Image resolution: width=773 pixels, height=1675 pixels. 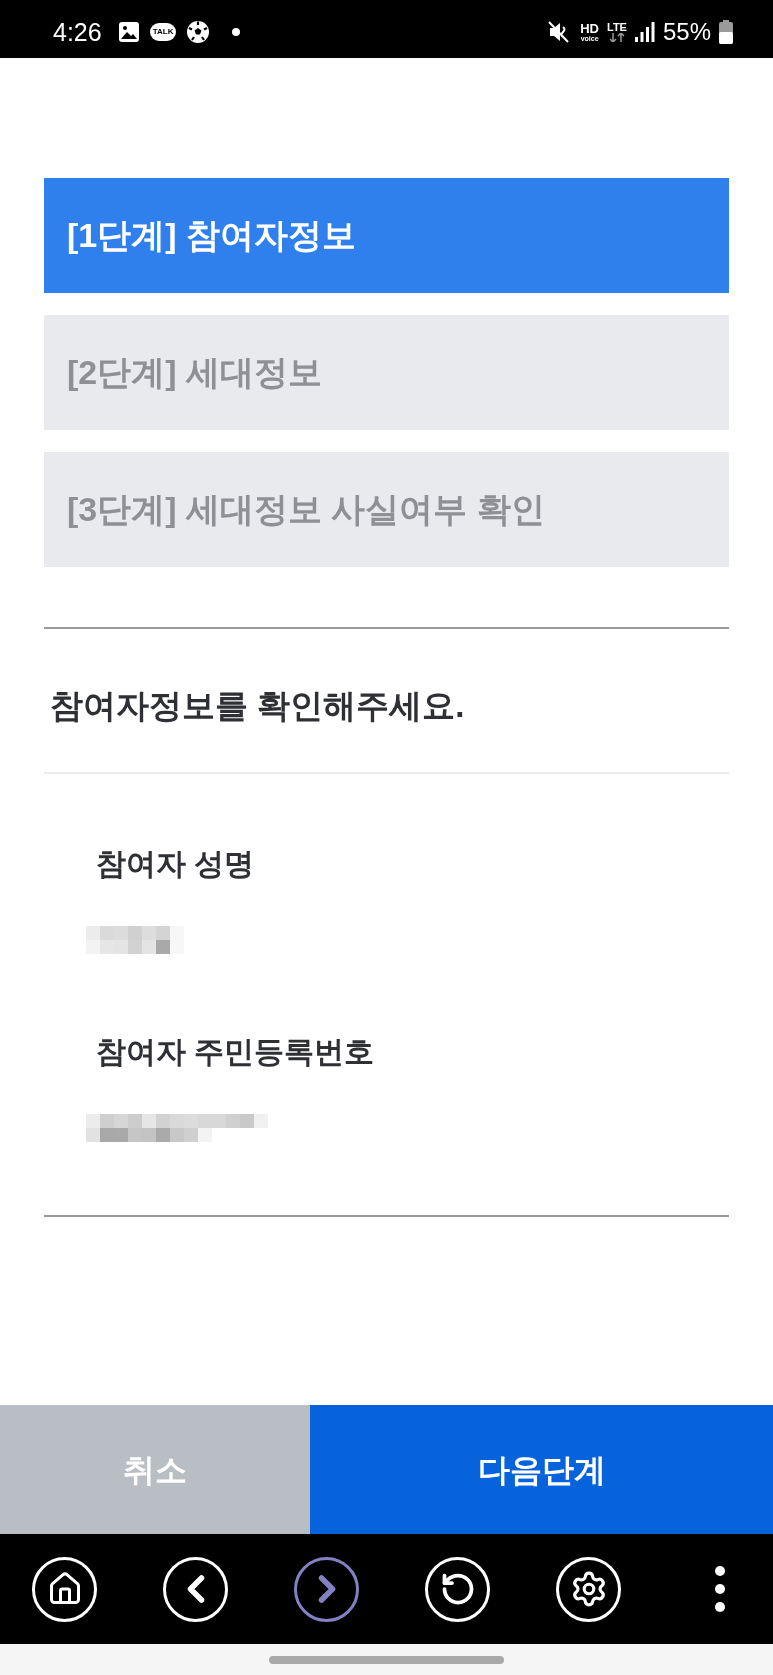 What do you see at coordinates (235, 1052) in the screenshot?
I see `field-label: 참여자 주민등록번호` at bounding box center [235, 1052].